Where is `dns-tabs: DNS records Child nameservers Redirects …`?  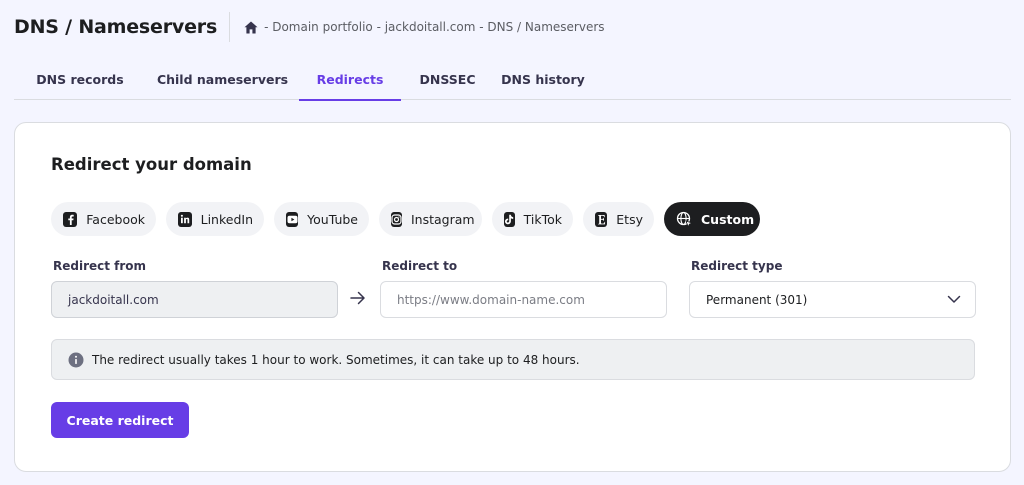 dns-tabs: DNS records Child nameservers Redirects … is located at coordinates (512, 79).